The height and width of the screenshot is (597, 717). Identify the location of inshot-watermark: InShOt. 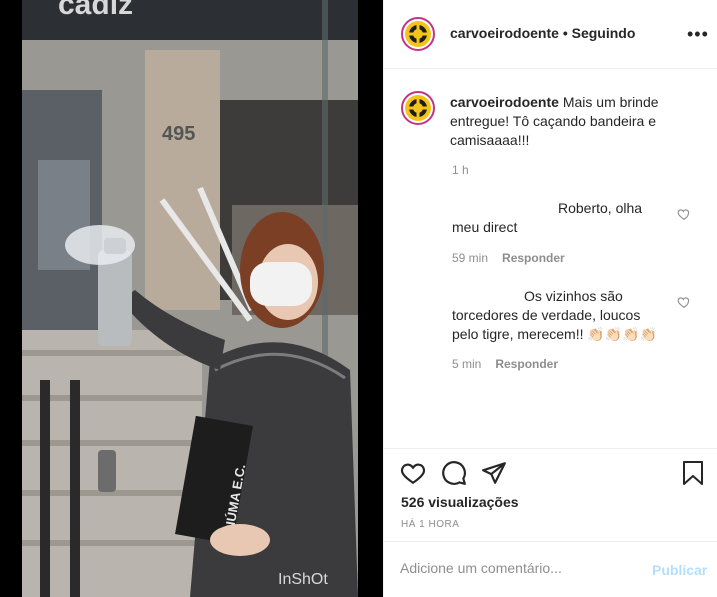
(303, 579).